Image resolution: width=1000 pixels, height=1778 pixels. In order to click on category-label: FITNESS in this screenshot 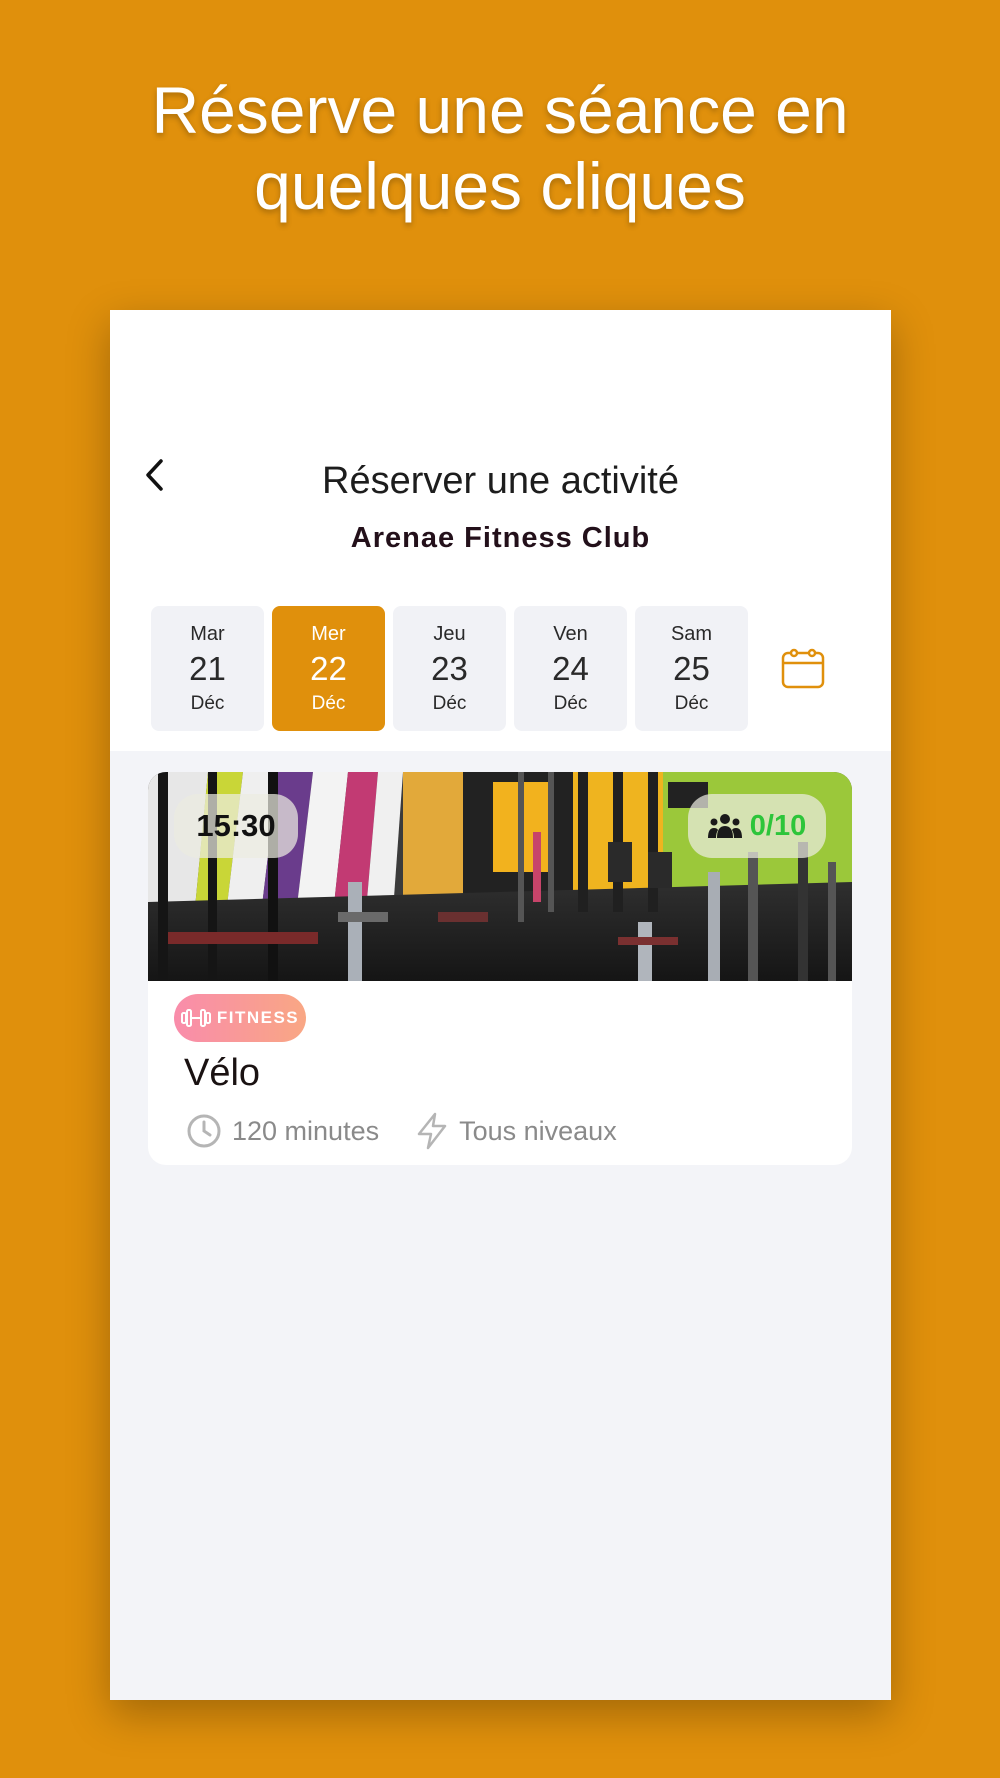, I will do `click(258, 1017)`.